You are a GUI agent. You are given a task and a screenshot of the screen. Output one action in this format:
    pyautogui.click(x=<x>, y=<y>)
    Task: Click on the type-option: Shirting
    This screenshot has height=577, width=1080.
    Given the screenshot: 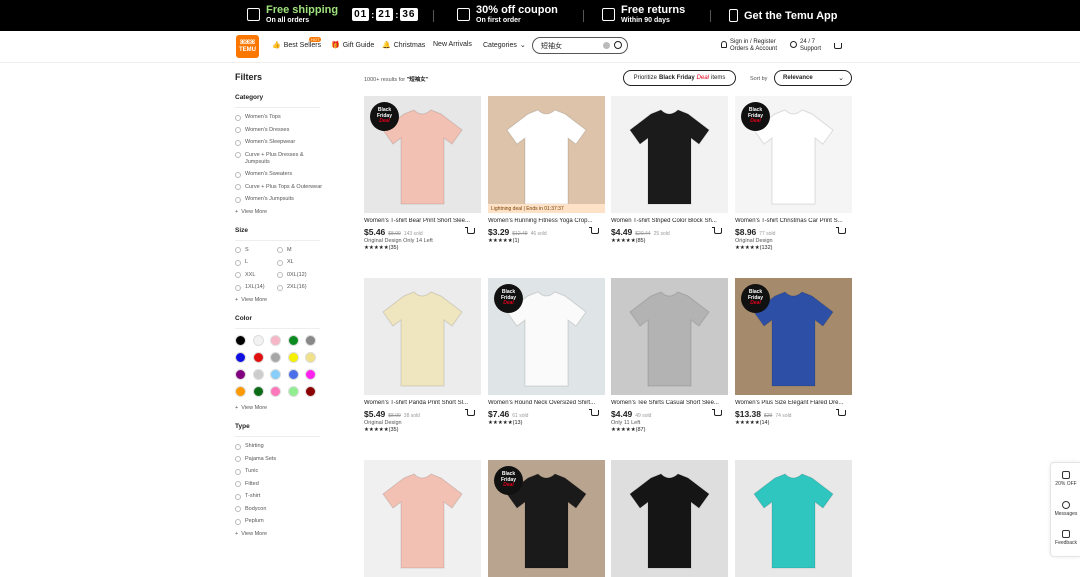 What is the action you would take?
    pyautogui.click(x=280, y=446)
    